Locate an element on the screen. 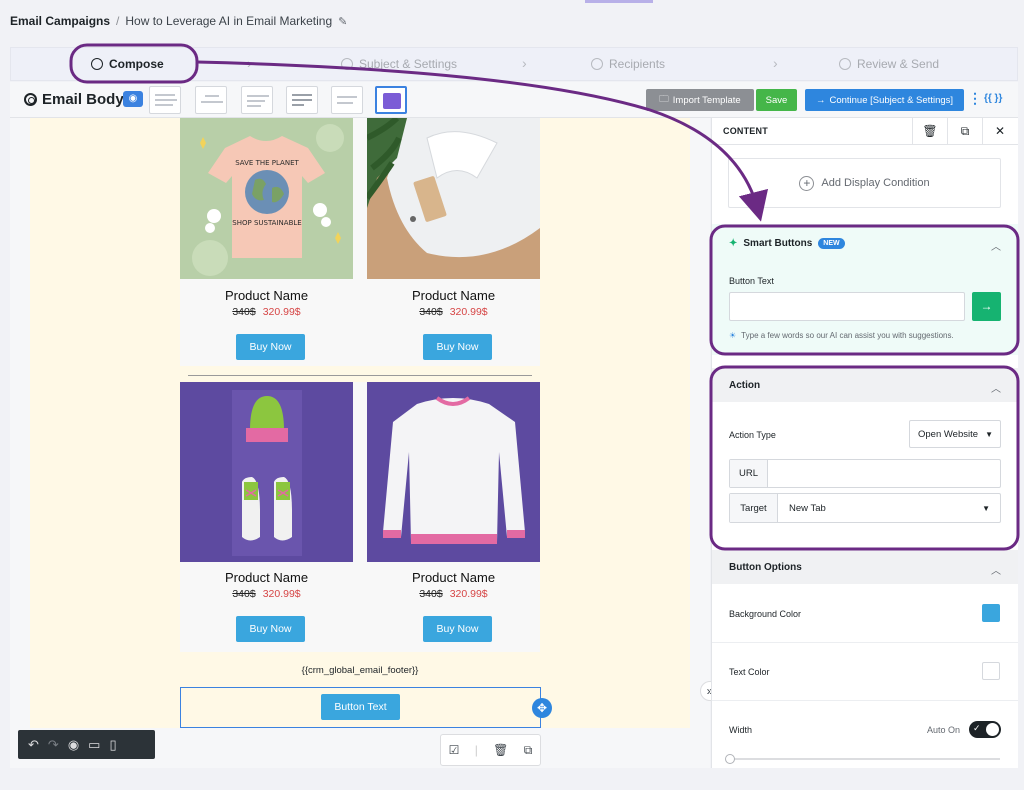 The width and height of the screenshot is (1024, 790). button-options-header: Button Options ︿ is located at coordinates (865, 567).